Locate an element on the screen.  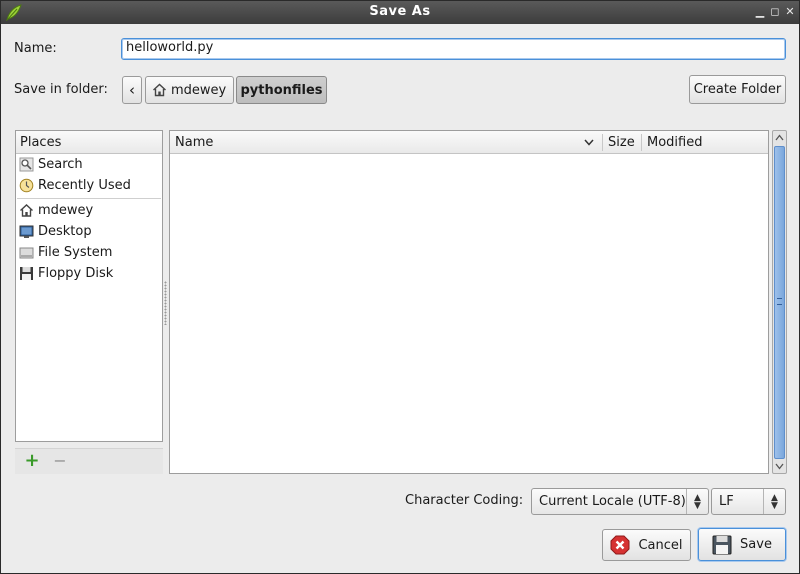
path-back-button: ‹ is located at coordinates (132, 90).